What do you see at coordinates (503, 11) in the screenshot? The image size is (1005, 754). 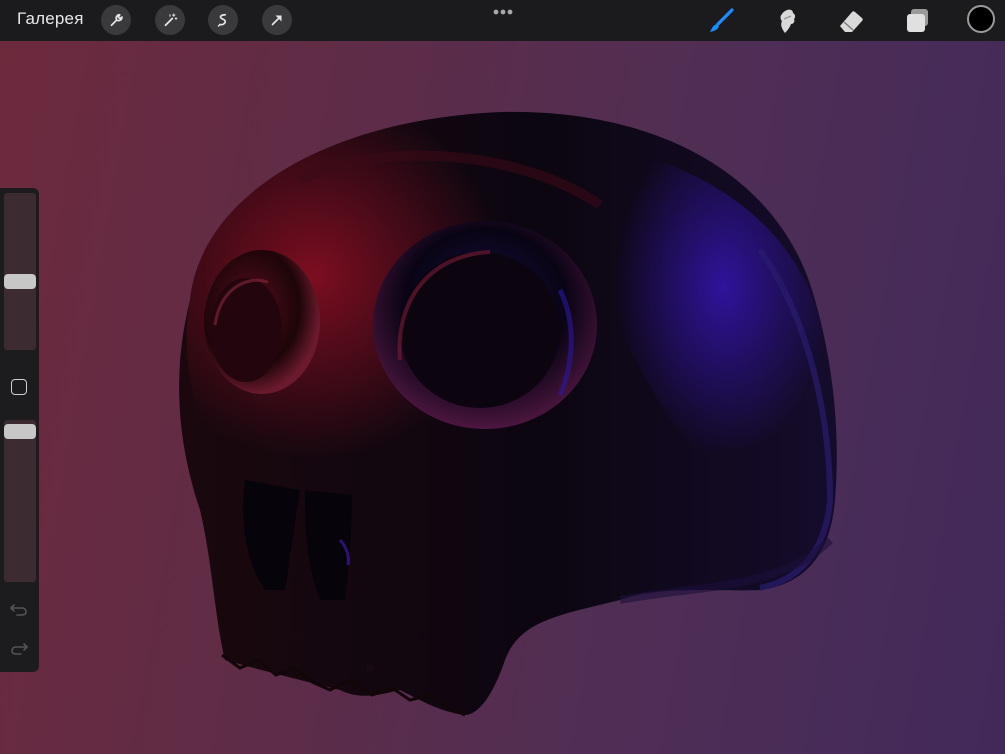 I see `more-options-icon` at bounding box center [503, 11].